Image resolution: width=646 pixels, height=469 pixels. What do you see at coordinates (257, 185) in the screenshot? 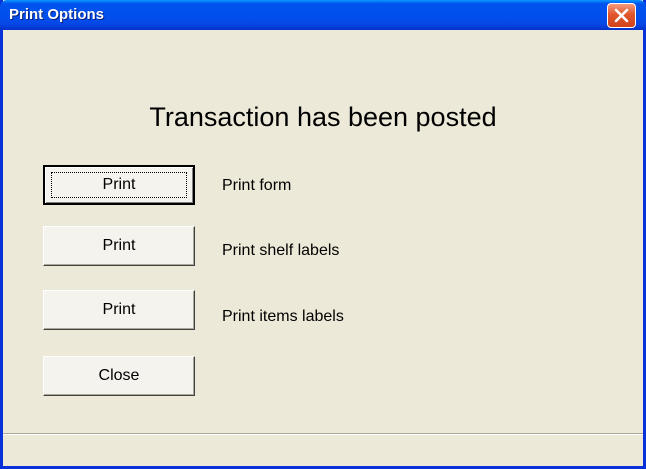
I see `print-form-label: Print form` at bounding box center [257, 185].